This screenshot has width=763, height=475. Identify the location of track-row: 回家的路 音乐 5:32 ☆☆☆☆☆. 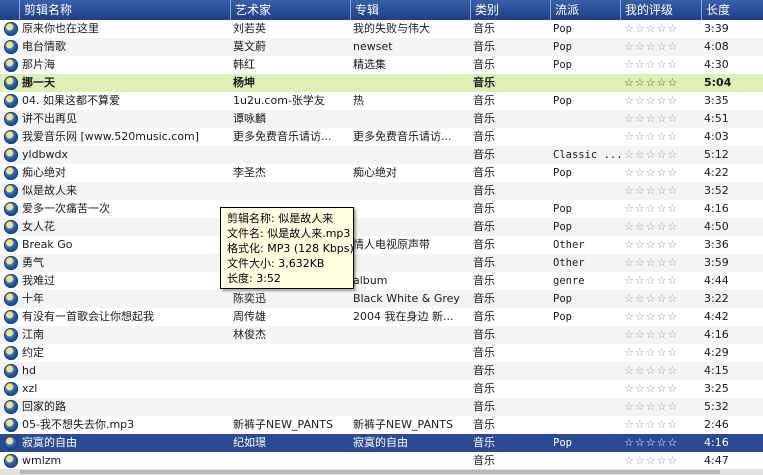
(381, 407).